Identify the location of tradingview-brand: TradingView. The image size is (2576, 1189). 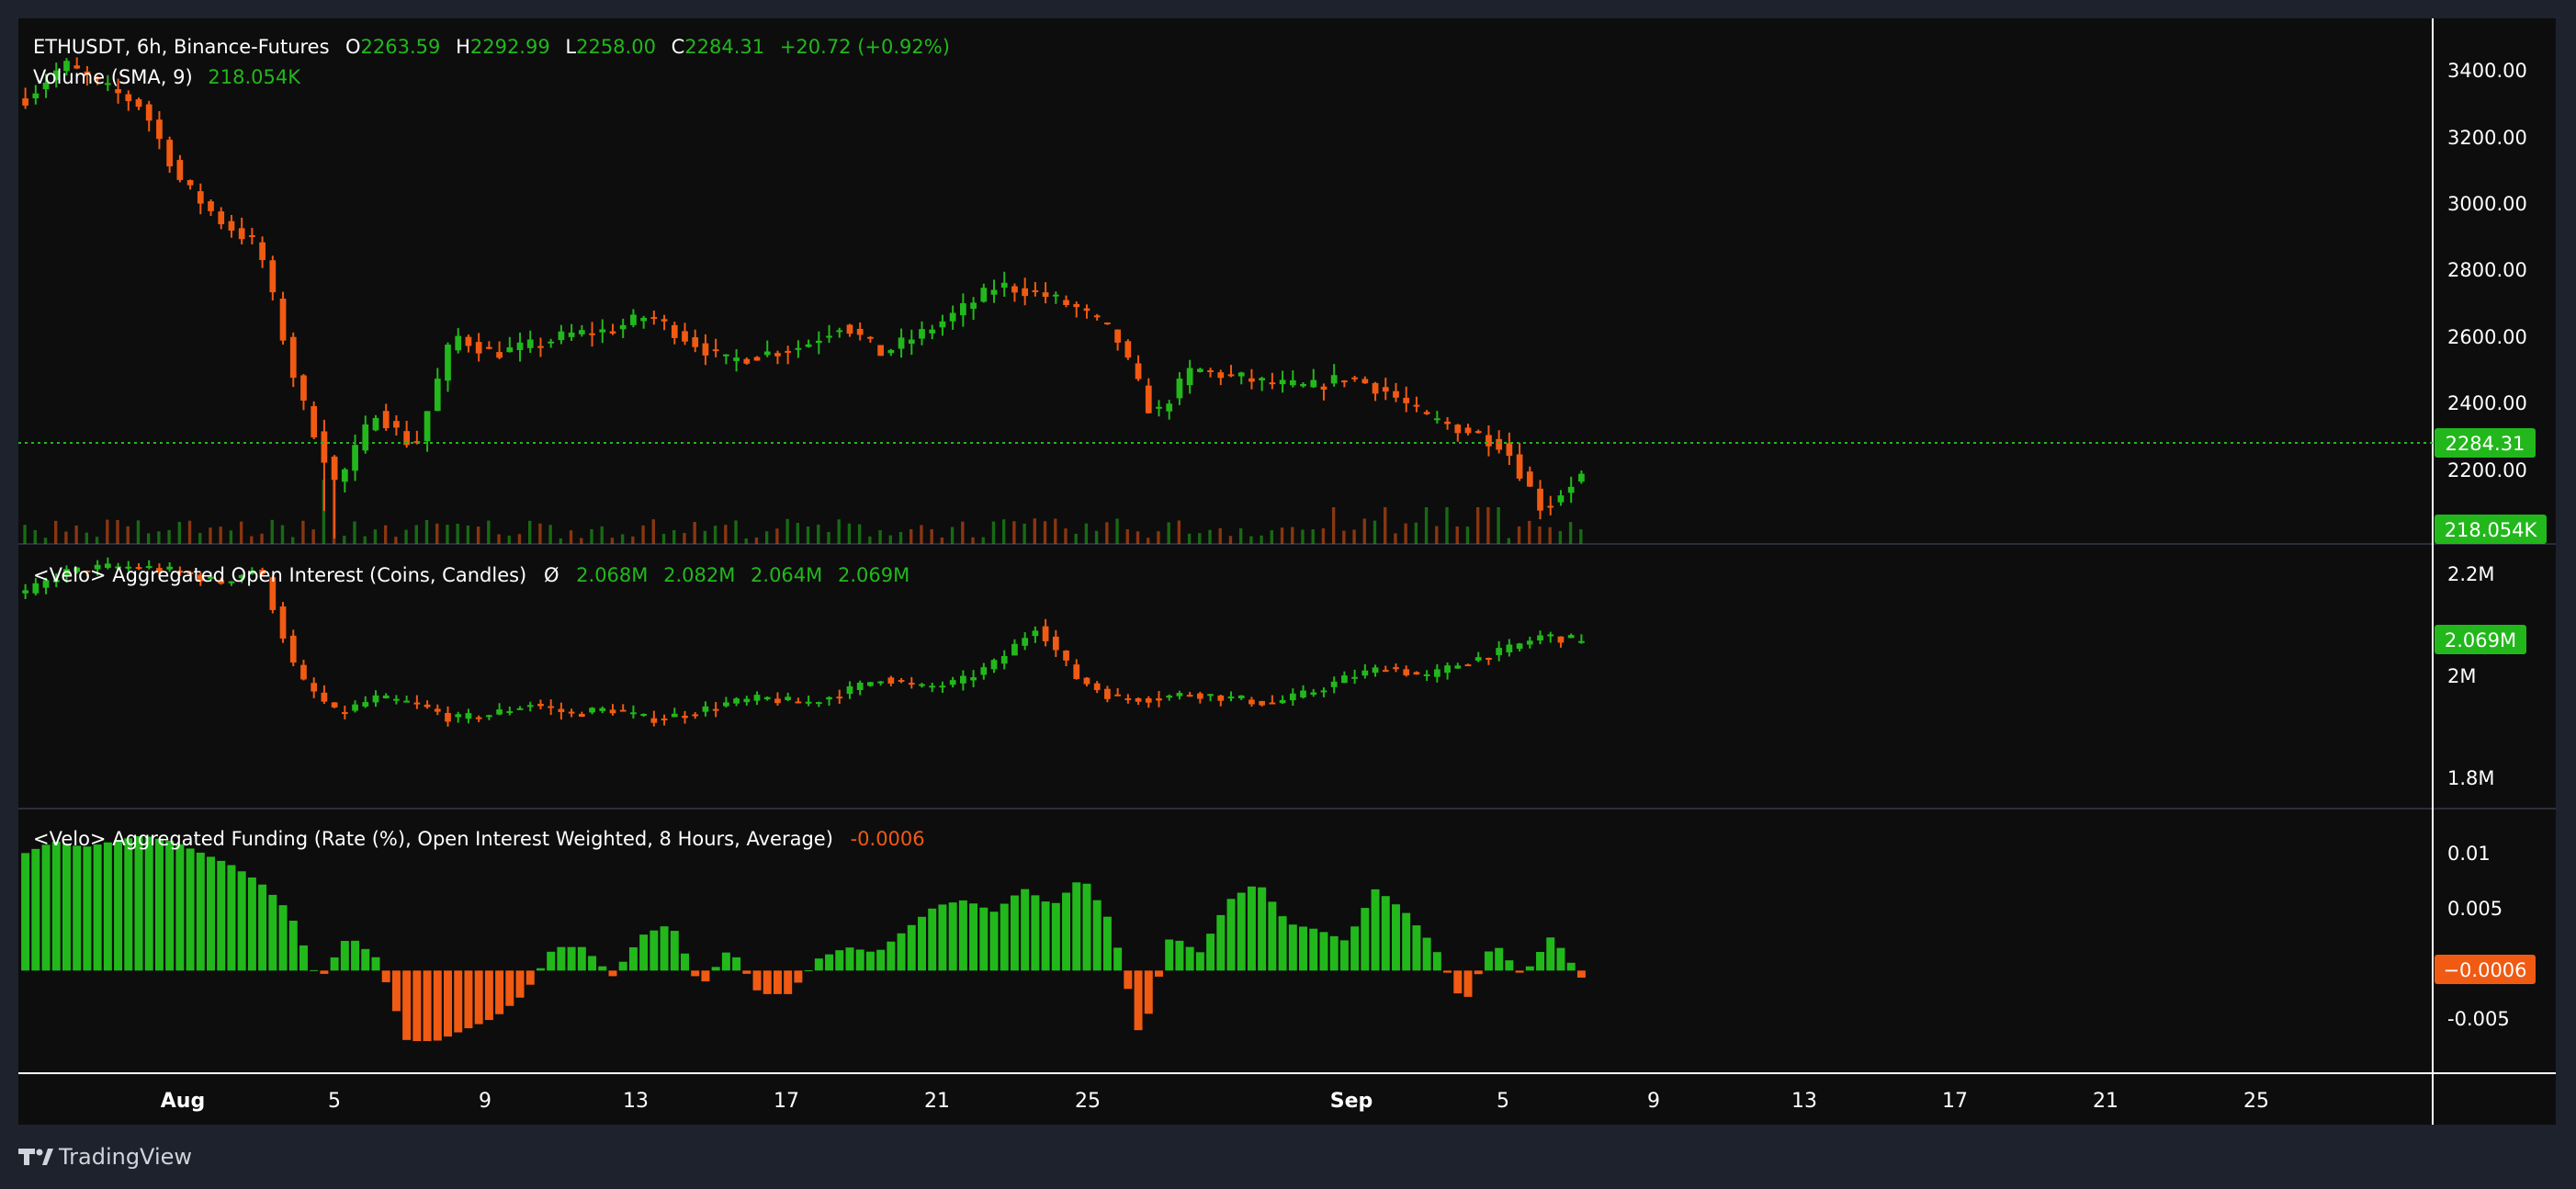
(125, 1157).